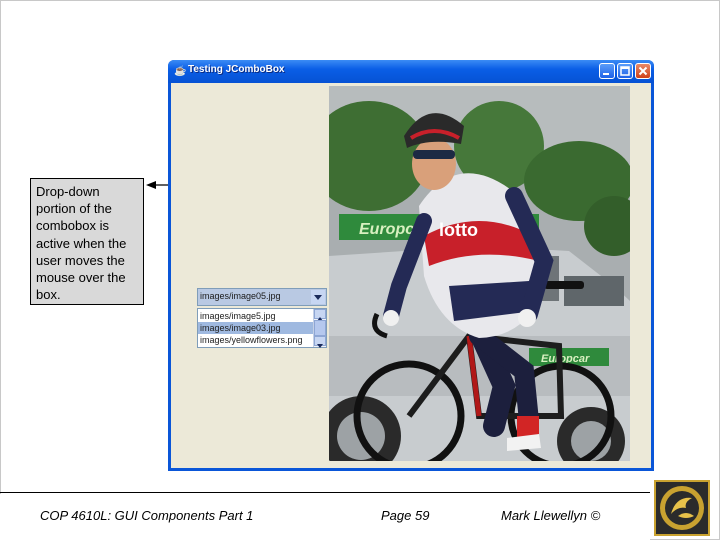 This screenshot has height=540, width=720. Describe the element at coordinates (255, 328) in the screenshot. I see `list-item-selected: images/image03.jpg` at that location.